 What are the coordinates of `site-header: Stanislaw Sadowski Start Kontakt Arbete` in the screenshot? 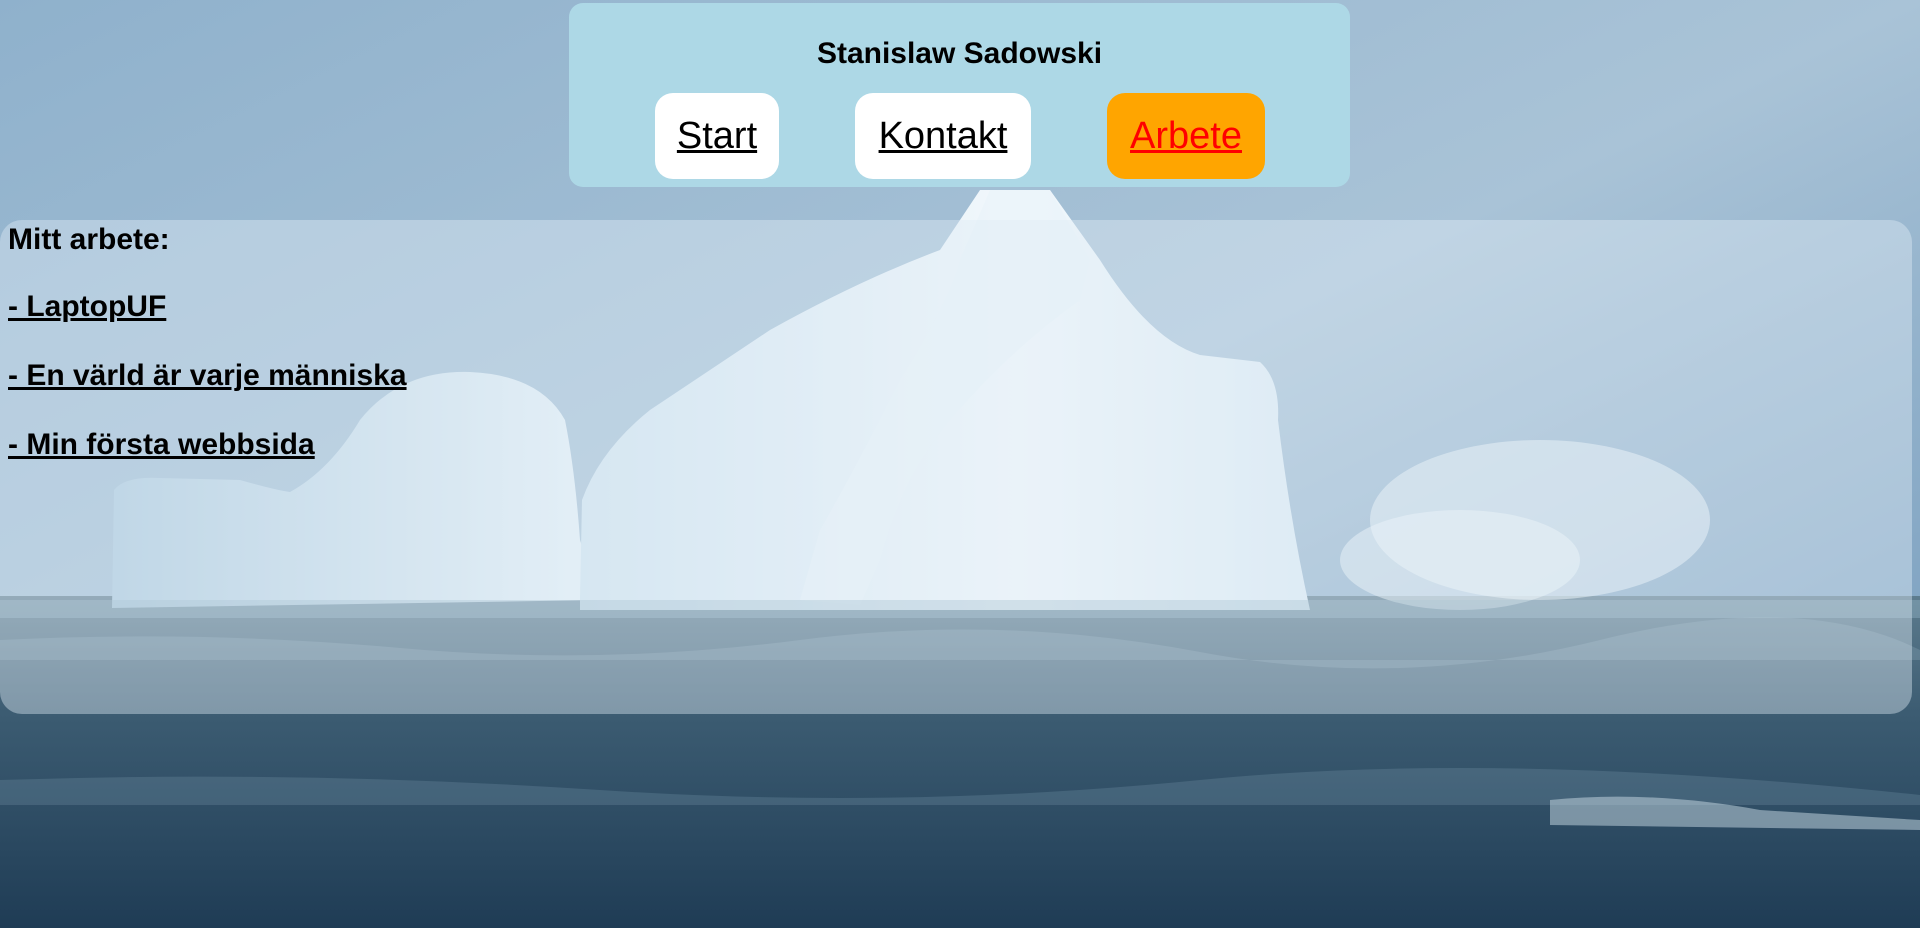 It's located at (959, 95).